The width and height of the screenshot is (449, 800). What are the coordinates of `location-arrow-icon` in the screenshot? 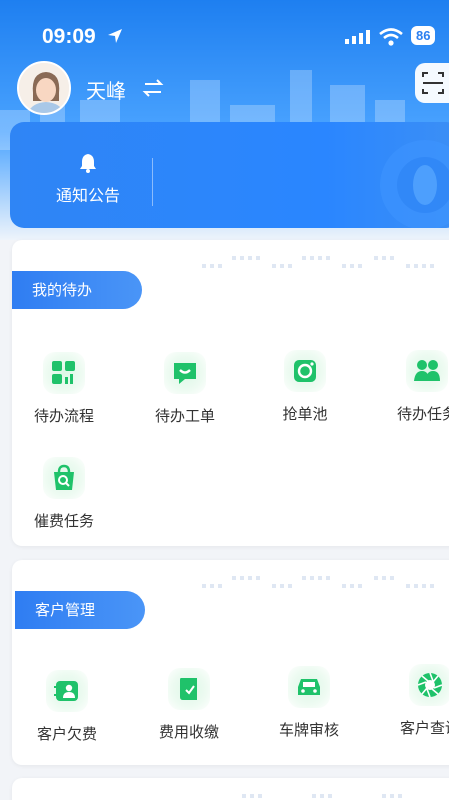 It's located at (115, 36).